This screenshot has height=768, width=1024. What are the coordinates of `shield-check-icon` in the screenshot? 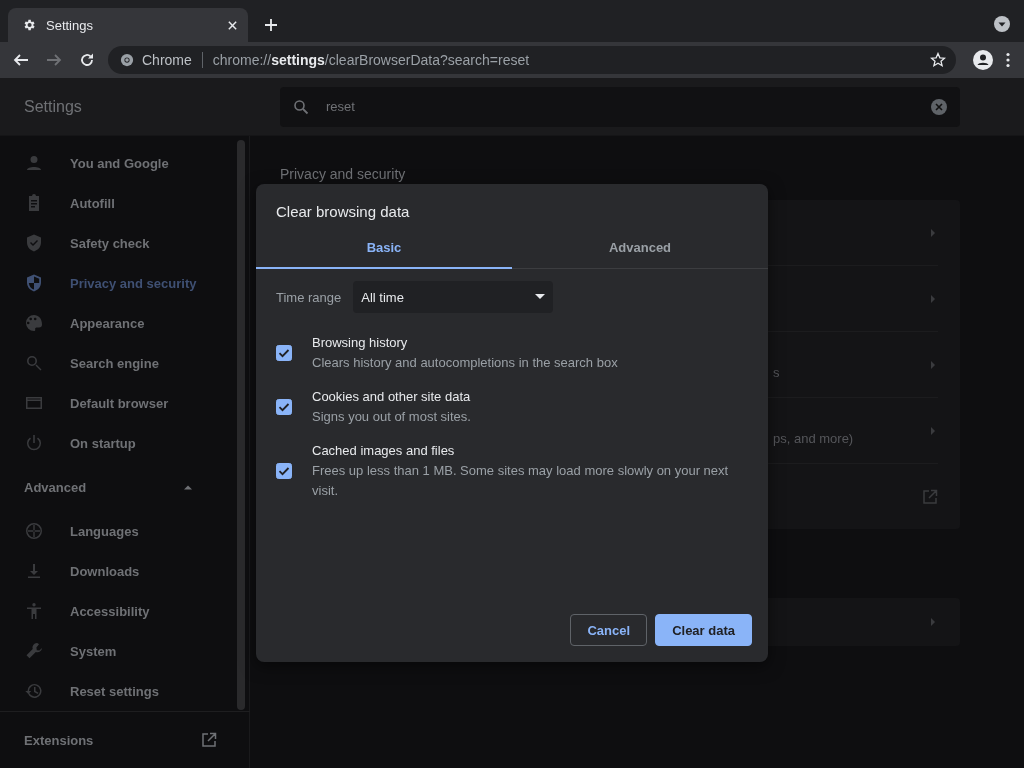 It's located at (34, 243).